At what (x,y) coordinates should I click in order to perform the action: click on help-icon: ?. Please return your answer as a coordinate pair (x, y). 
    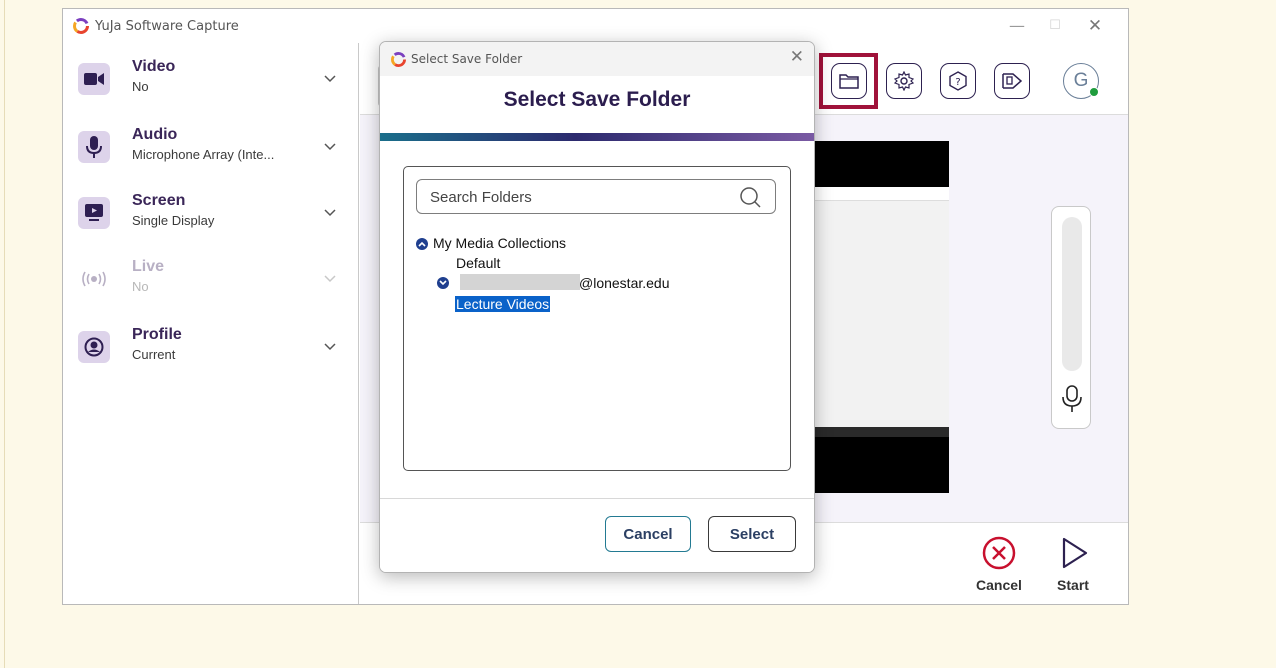
    Looking at the image, I should click on (958, 81).